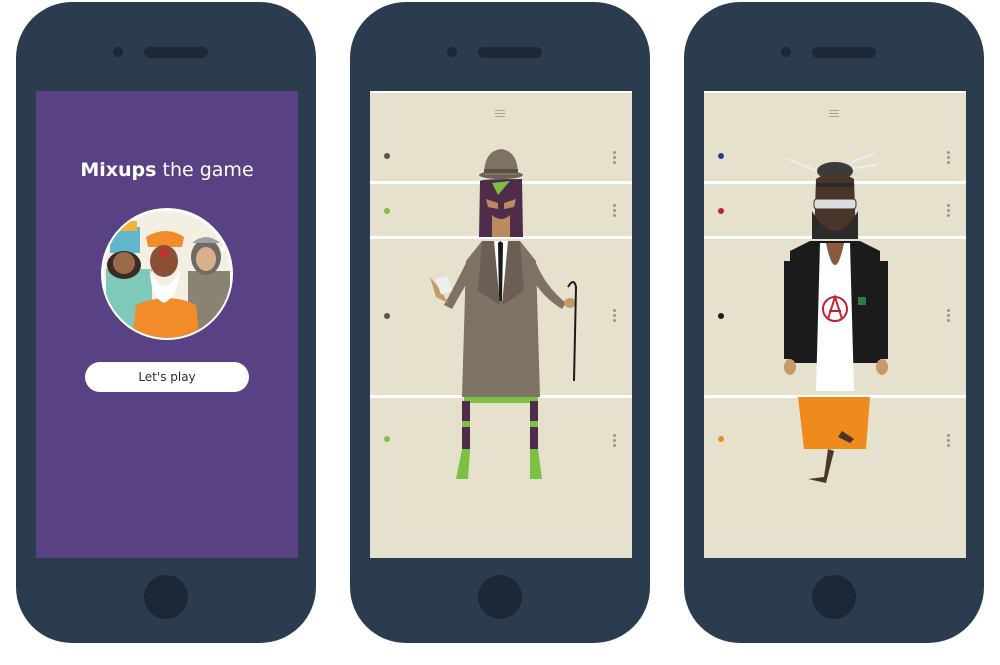 Image resolution: width=1000 pixels, height=665 pixels. Describe the element at coordinates (504, 314) in the screenshot. I see `character-gentleman-luchador` at that location.